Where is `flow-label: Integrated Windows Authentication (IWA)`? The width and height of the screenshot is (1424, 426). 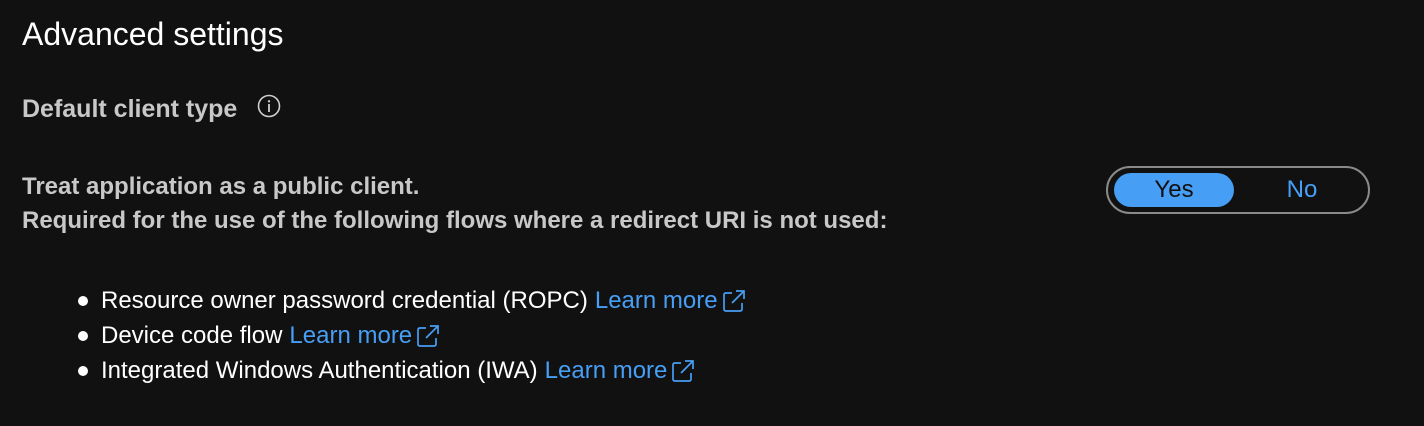
flow-label: Integrated Windows Authentication (IWA) is located at coordinates (319, 370).